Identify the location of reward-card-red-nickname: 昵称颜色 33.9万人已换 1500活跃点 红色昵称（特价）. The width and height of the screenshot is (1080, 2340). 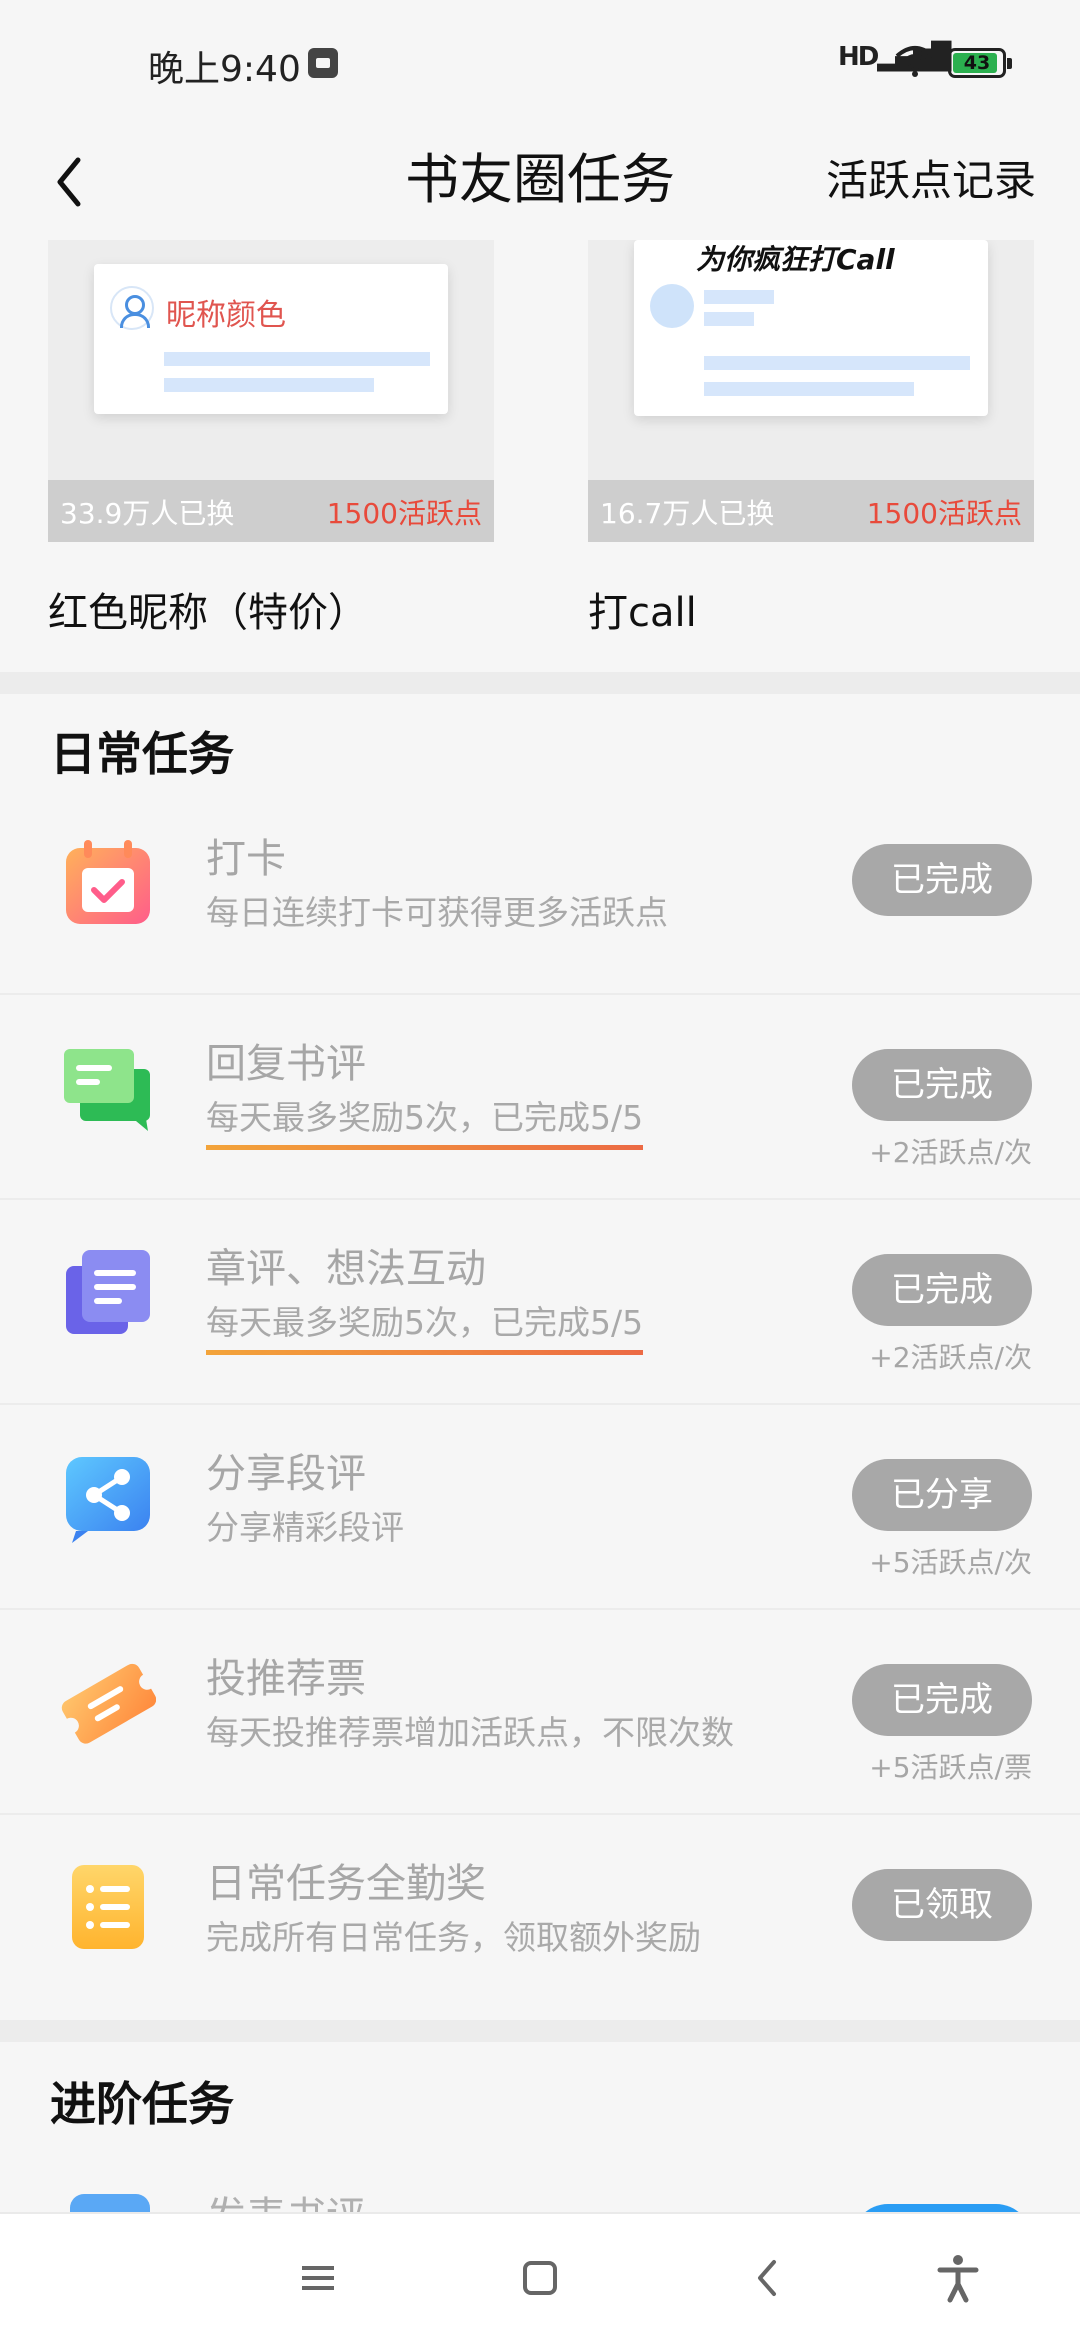
(271, 439).